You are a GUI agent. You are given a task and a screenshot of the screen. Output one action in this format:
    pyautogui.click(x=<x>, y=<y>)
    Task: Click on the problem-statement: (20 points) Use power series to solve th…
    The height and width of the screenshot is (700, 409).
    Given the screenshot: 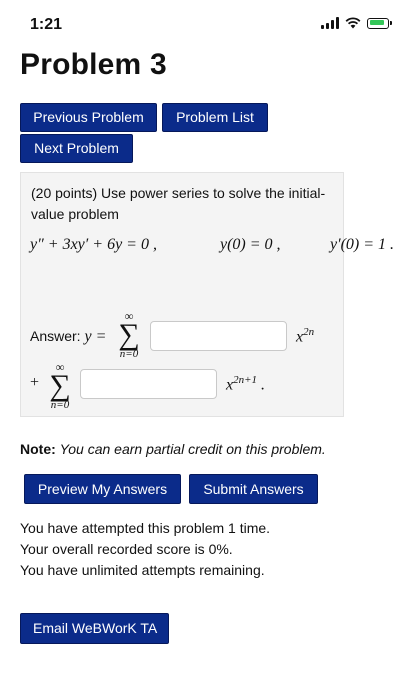 What is the action you would take?
    pyautogui.click(x=178, y=203)
    